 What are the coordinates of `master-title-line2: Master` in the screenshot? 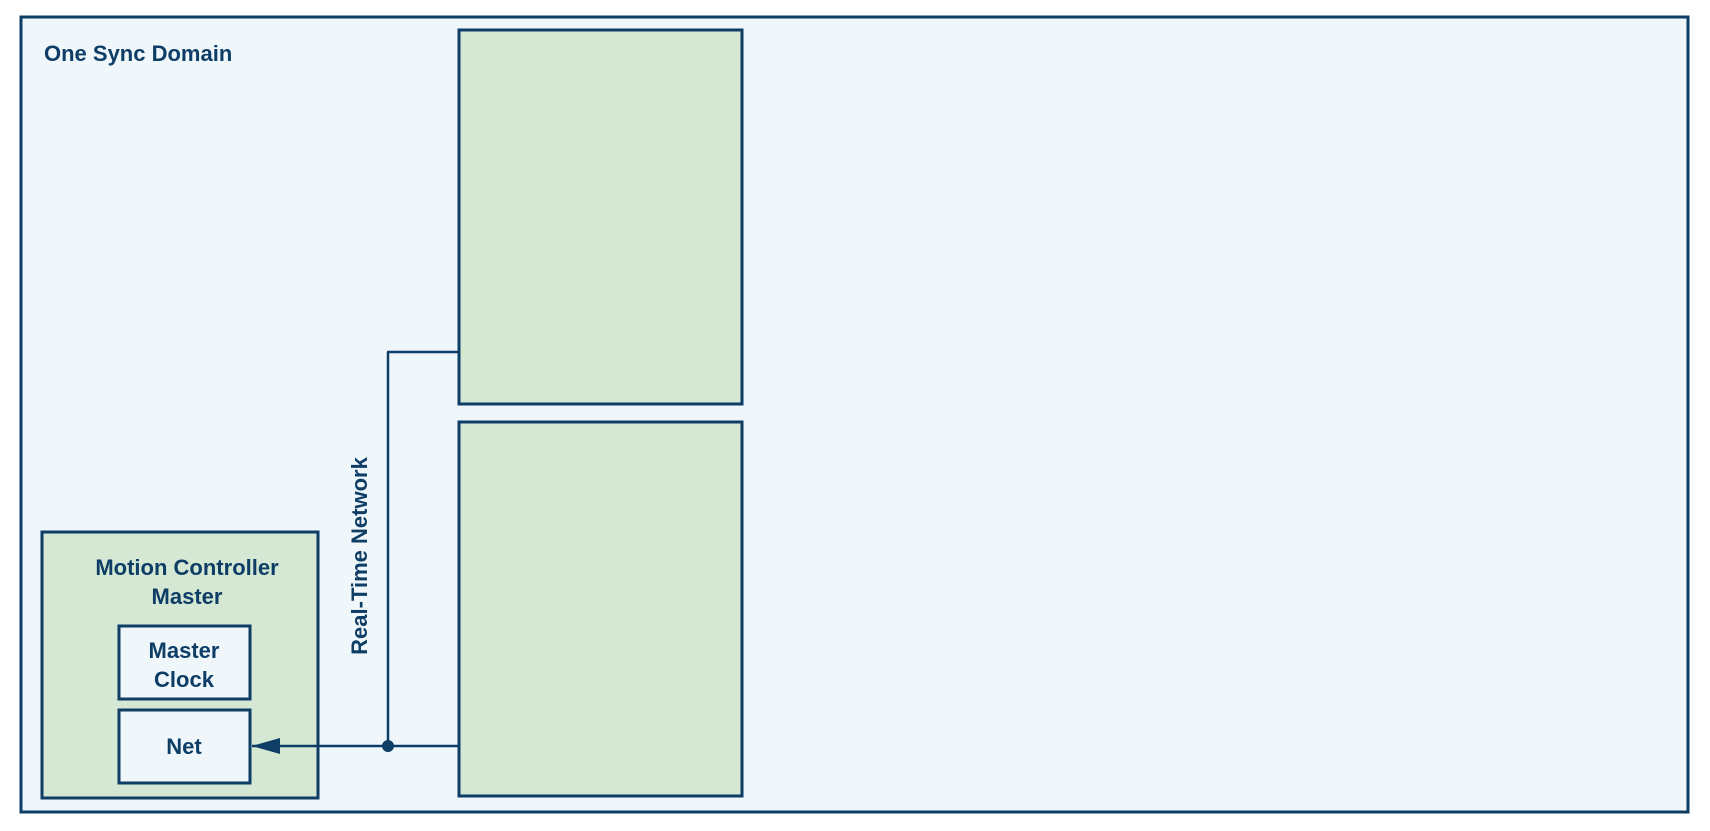 It's located at (187, 596).